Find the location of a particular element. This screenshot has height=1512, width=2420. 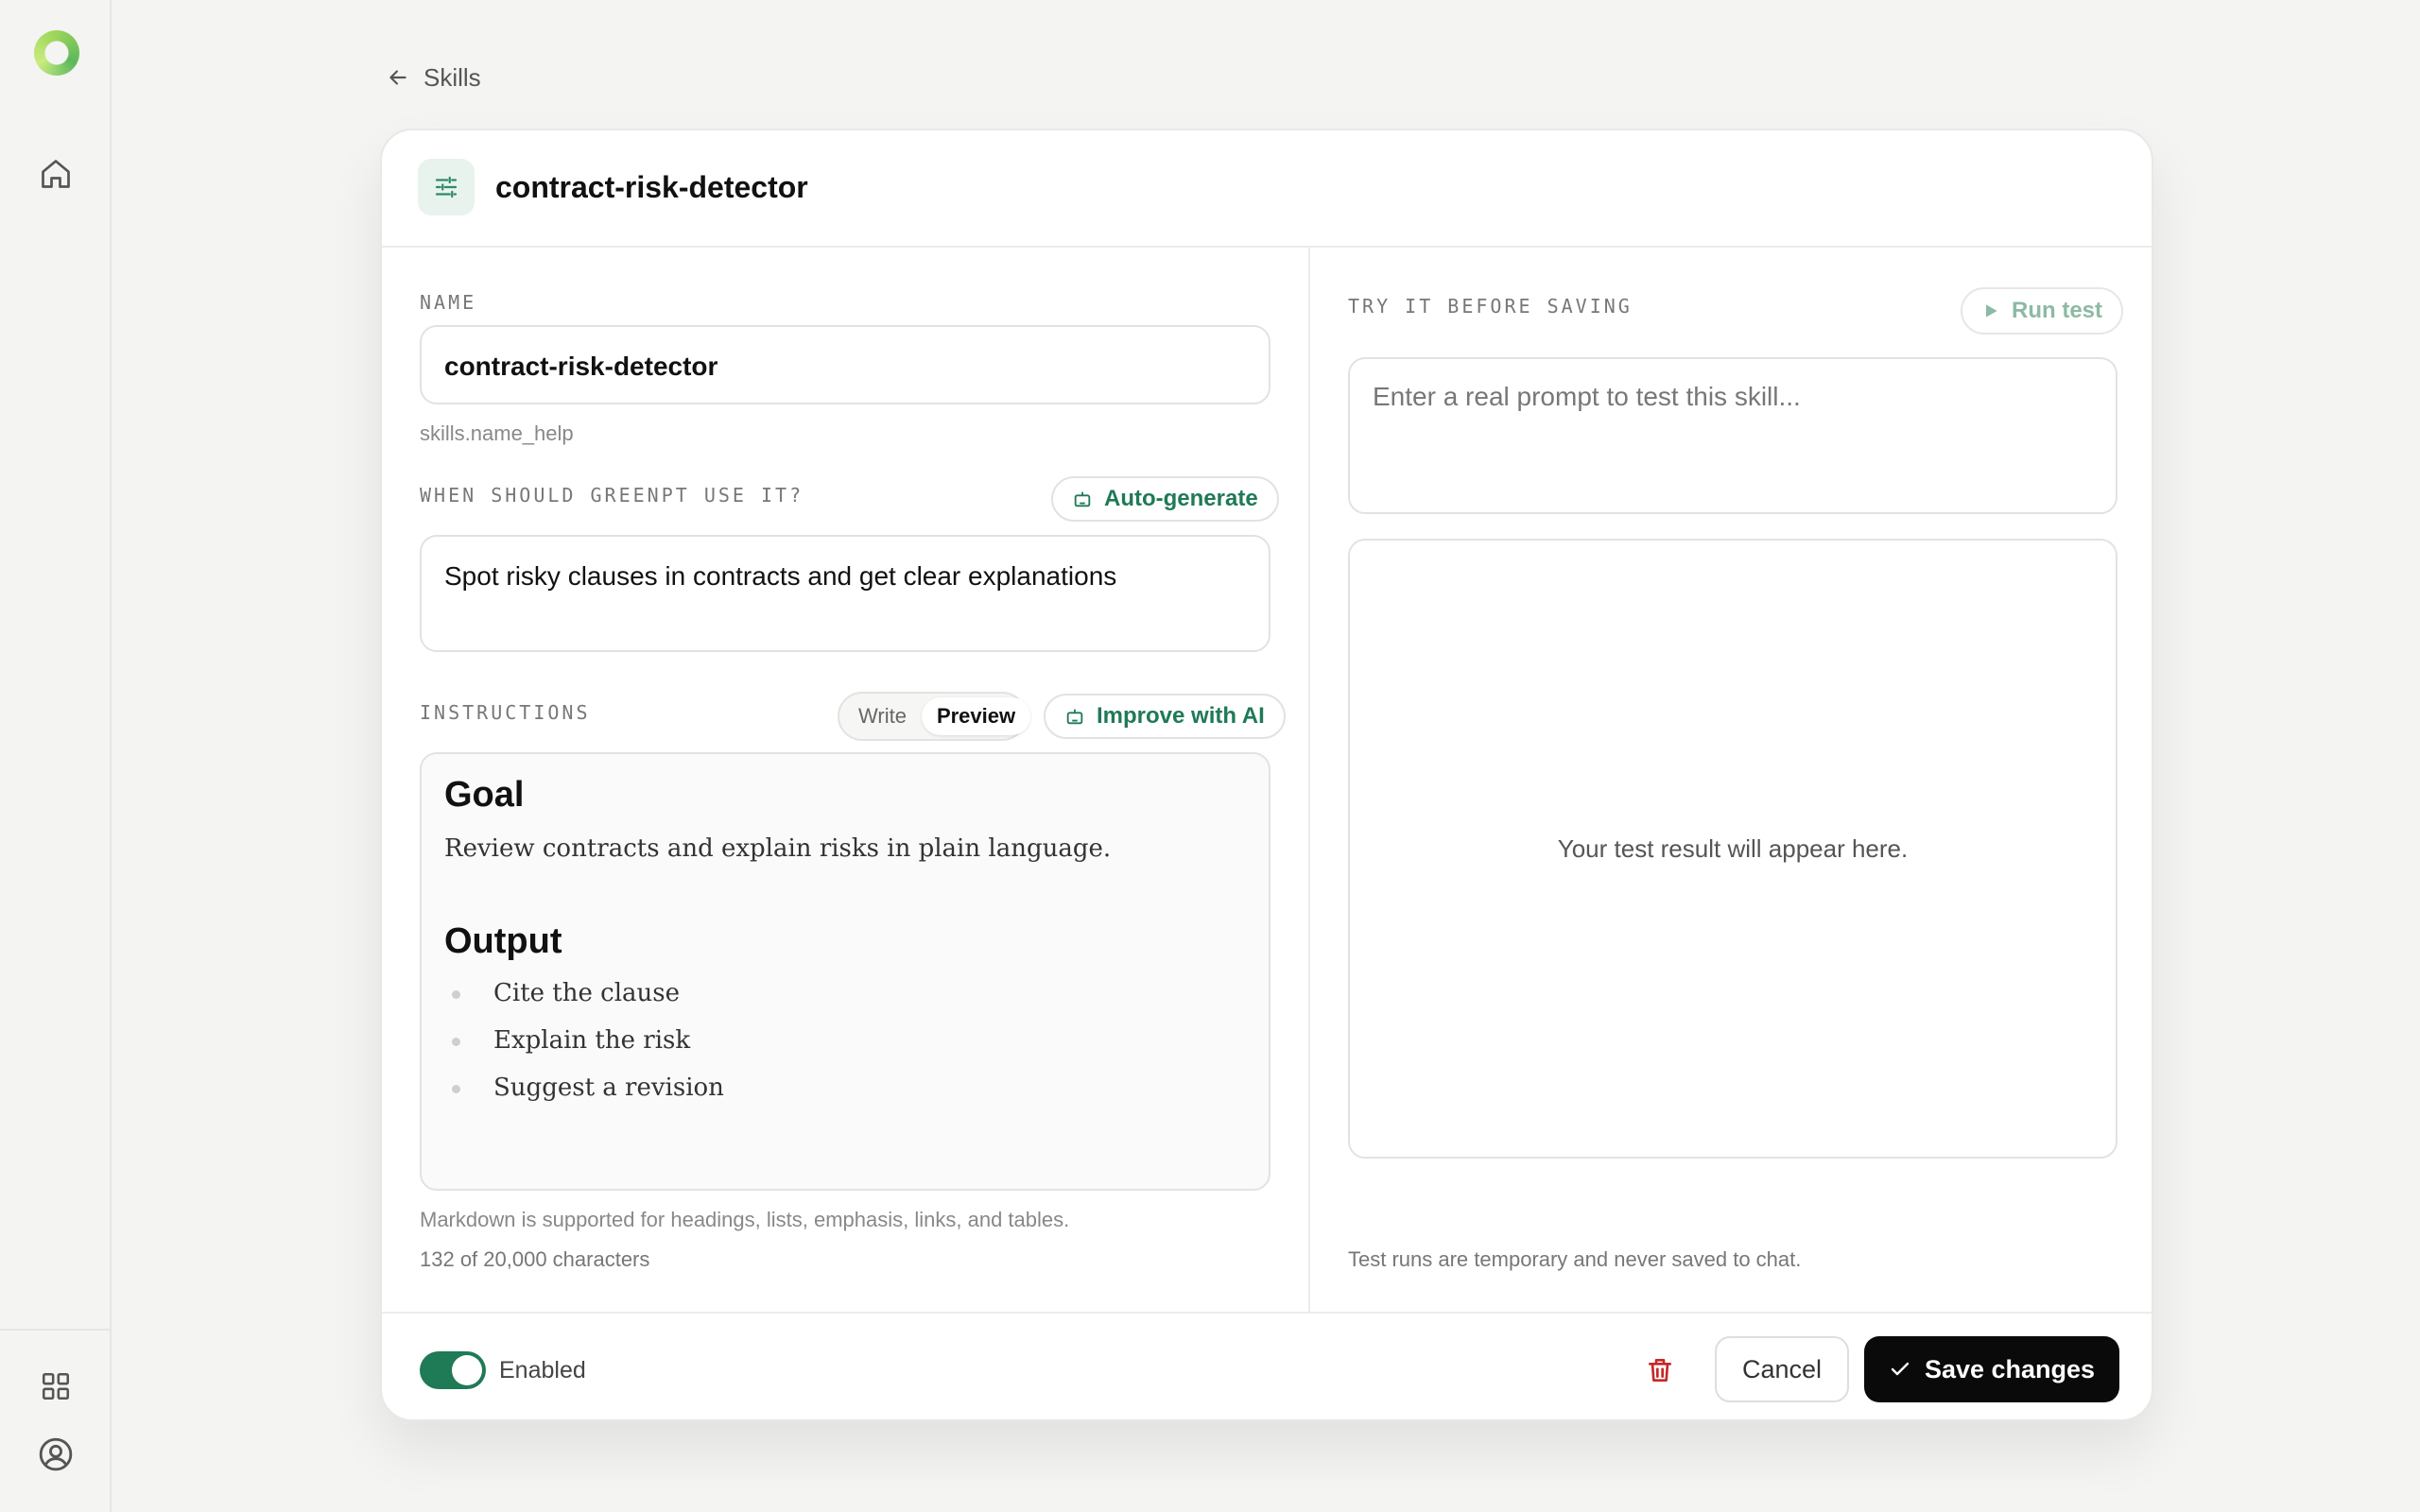

instructions-label: INSTRUCTIONS is located at coordinates (505, 712).